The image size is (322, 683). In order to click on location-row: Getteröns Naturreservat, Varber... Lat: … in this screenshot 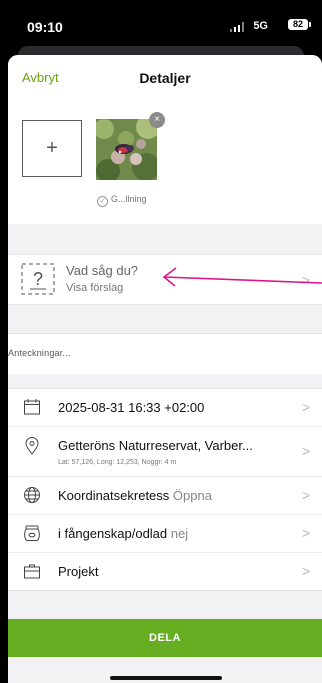, I will do `click(165, 452)`.